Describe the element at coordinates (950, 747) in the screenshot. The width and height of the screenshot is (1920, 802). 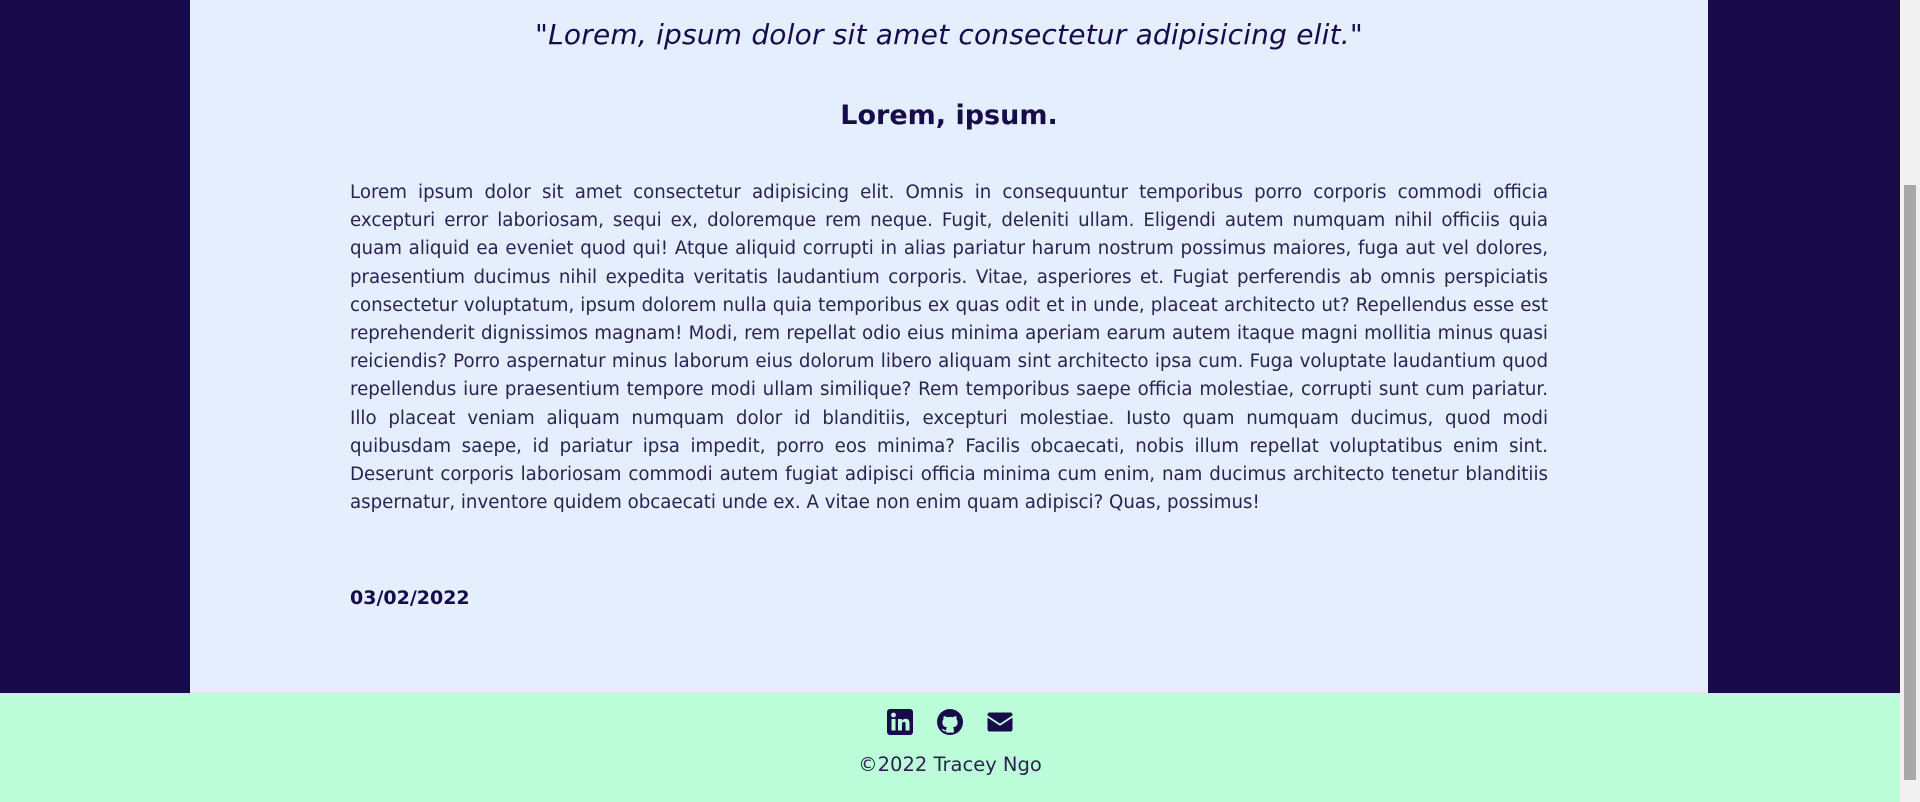
I see `footer: ©2022 Tracey Ngo` at that location.